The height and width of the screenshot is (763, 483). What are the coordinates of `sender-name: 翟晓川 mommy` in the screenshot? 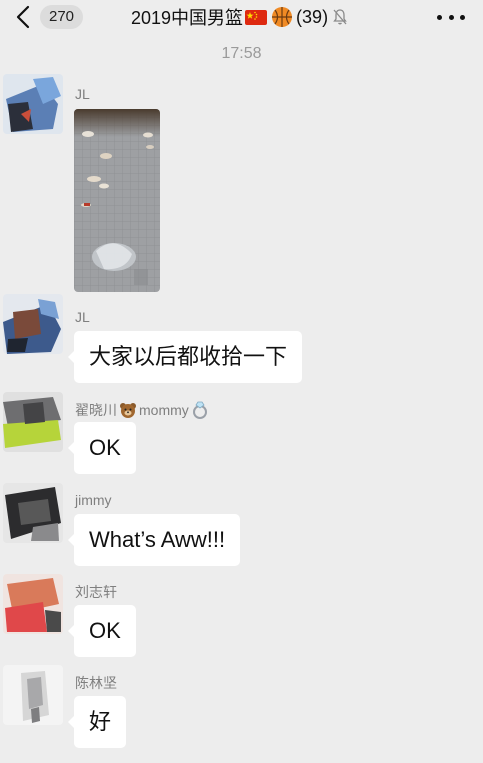 It's located at (142, 410).